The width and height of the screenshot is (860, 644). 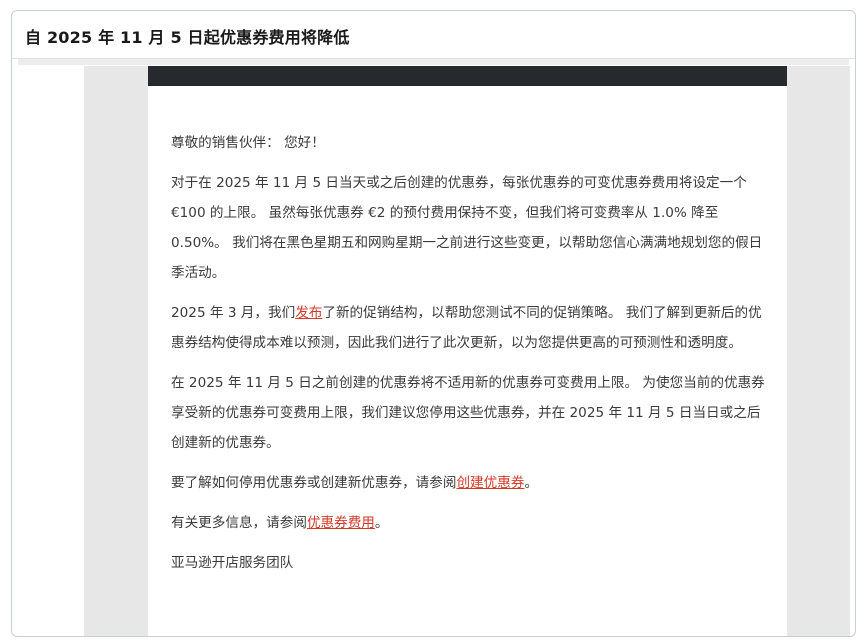 What do you see at coordinates (467, 76) in the screenshot?
I see `email-header-bar` at bounding box center [467, 76].